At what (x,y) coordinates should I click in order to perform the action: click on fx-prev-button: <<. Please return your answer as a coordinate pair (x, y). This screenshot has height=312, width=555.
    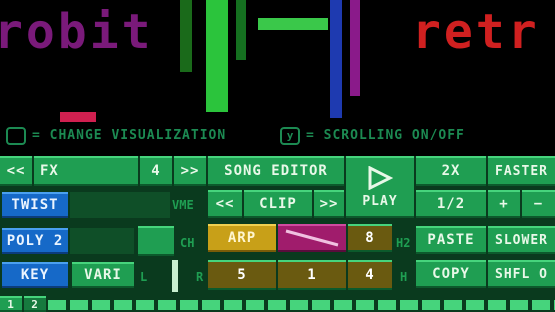
    Looking at the image, I should click on (16, 171).